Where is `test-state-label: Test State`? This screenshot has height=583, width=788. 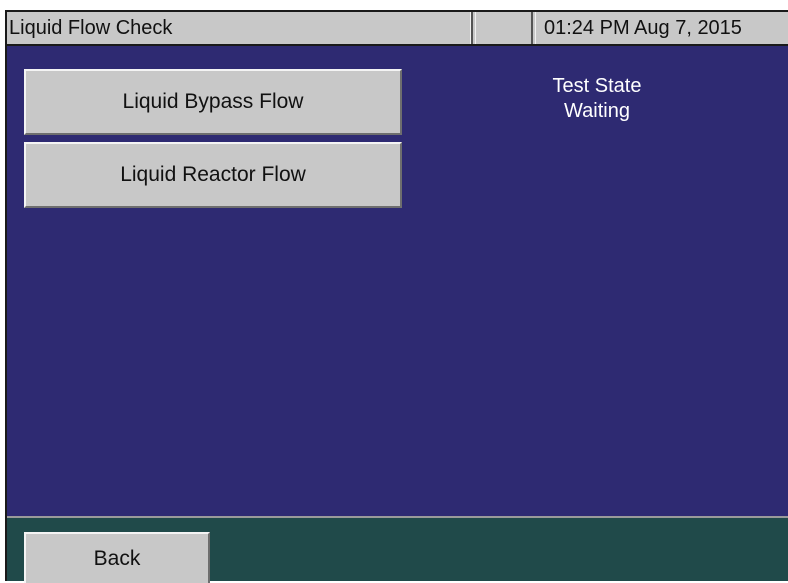 test-state-label: Test State is located at coordinates (597, 86).